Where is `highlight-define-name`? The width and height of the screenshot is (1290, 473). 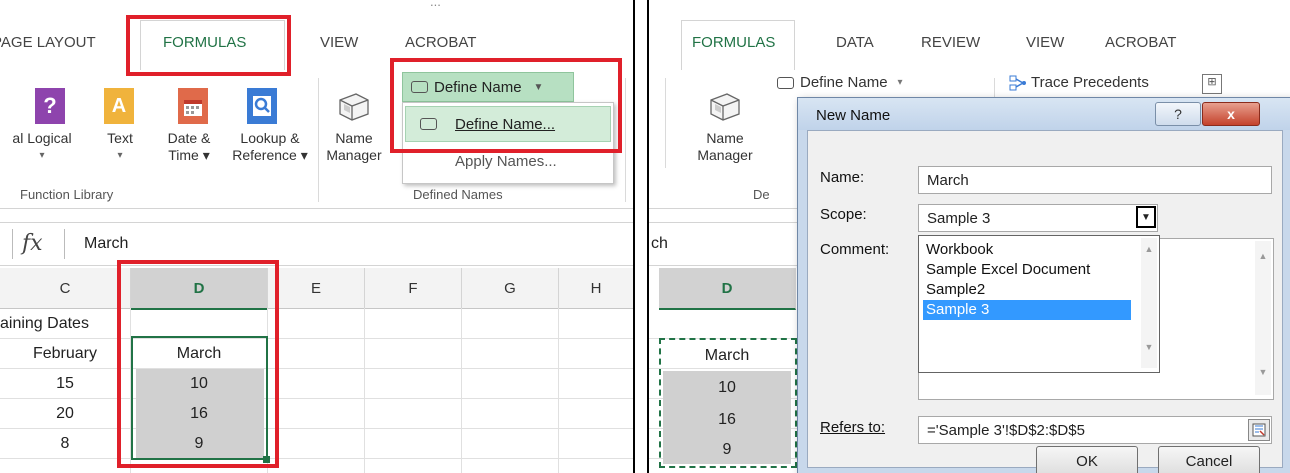
highlight-define-name is located at coordinates (506, 105).